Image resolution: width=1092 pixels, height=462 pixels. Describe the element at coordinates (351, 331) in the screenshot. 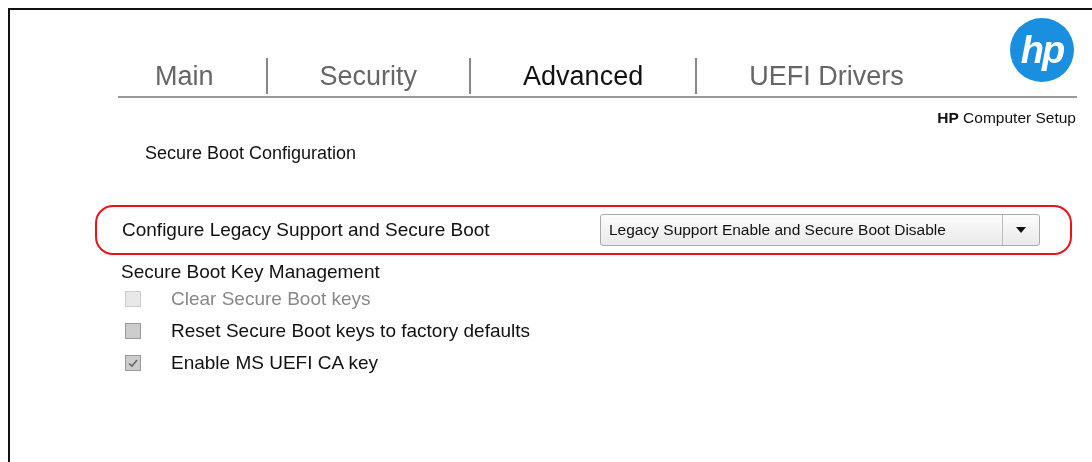

I see `checkbox-label: Reset Secure Boot keys to factory defaults` at that location.